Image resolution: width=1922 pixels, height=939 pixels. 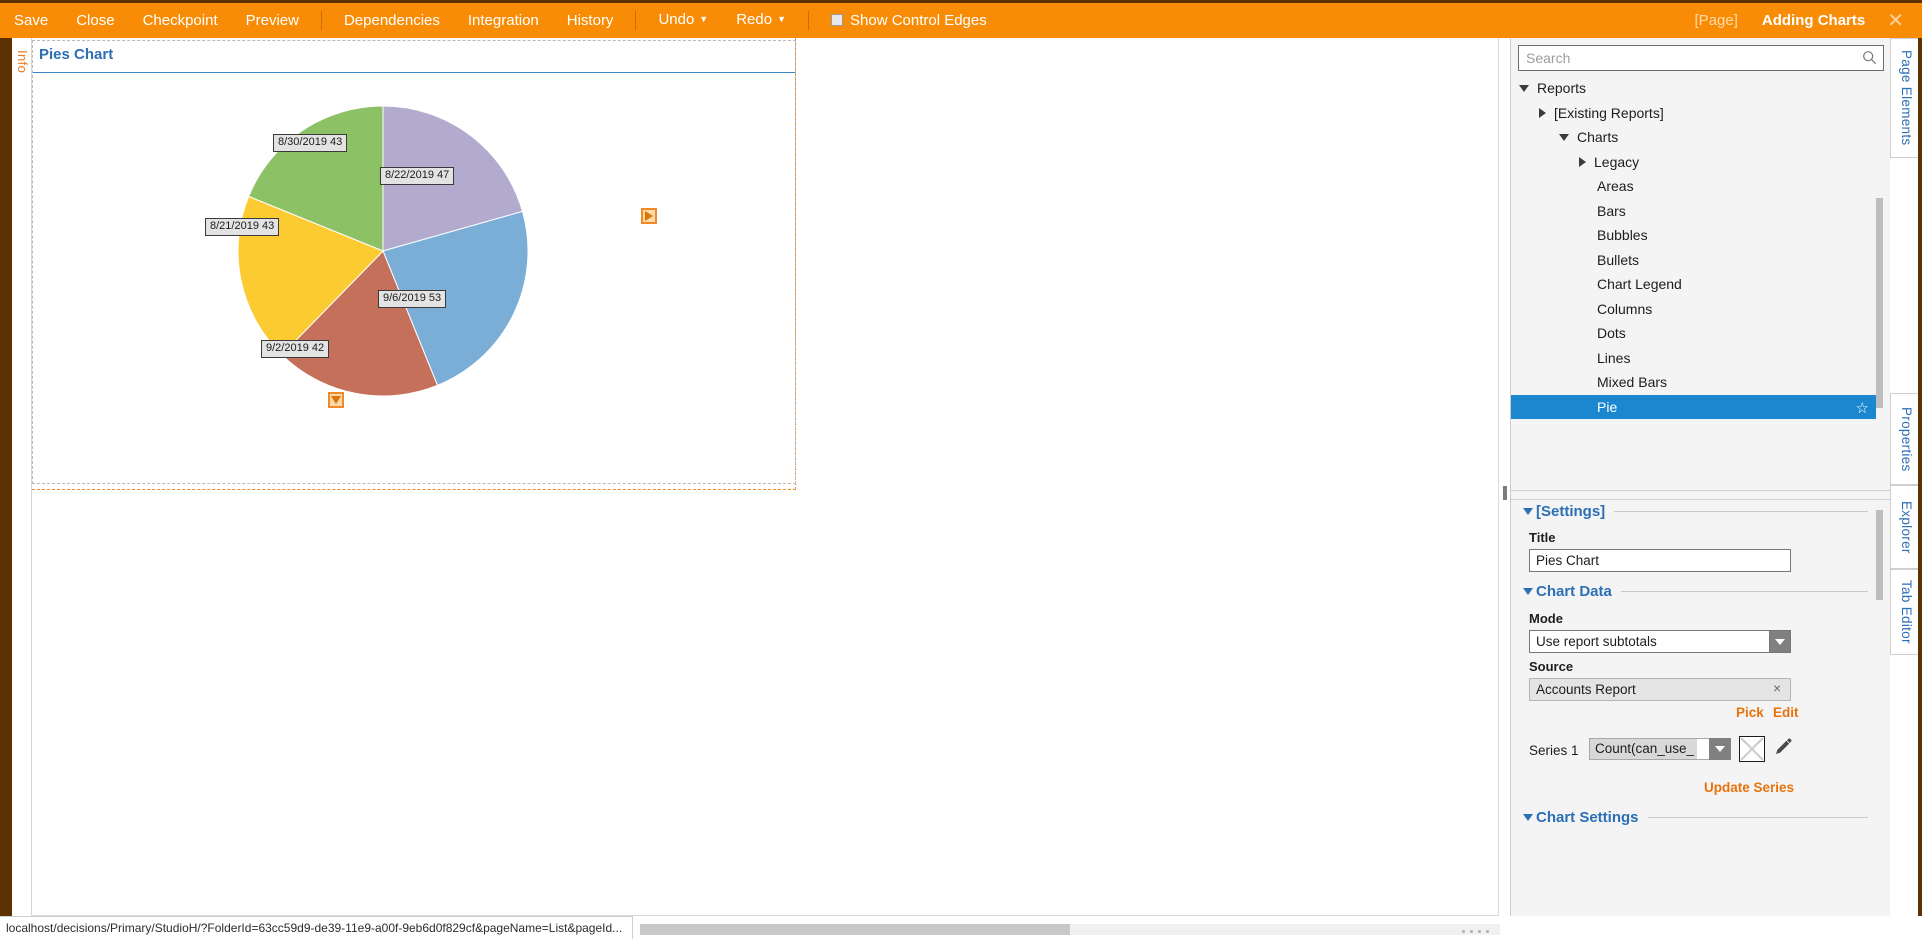 I want to click on tree-item-label: Mixed Bars, so click(x=1632, y=382).